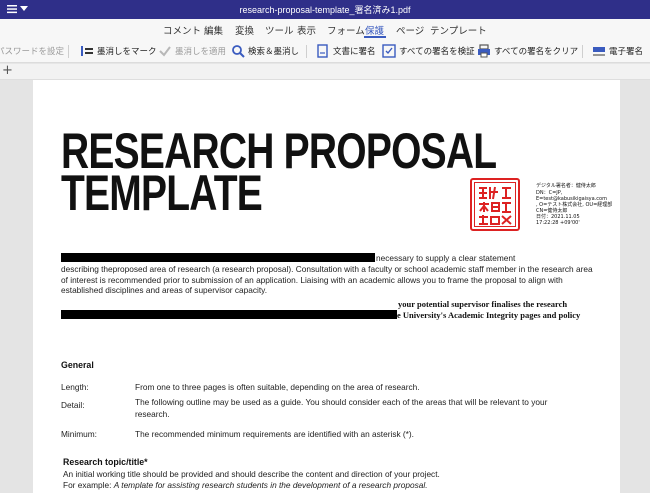 The image size is (650, 493). I want to click on clear-signatures-label: すべての署名をクリア, so click(536, 52).